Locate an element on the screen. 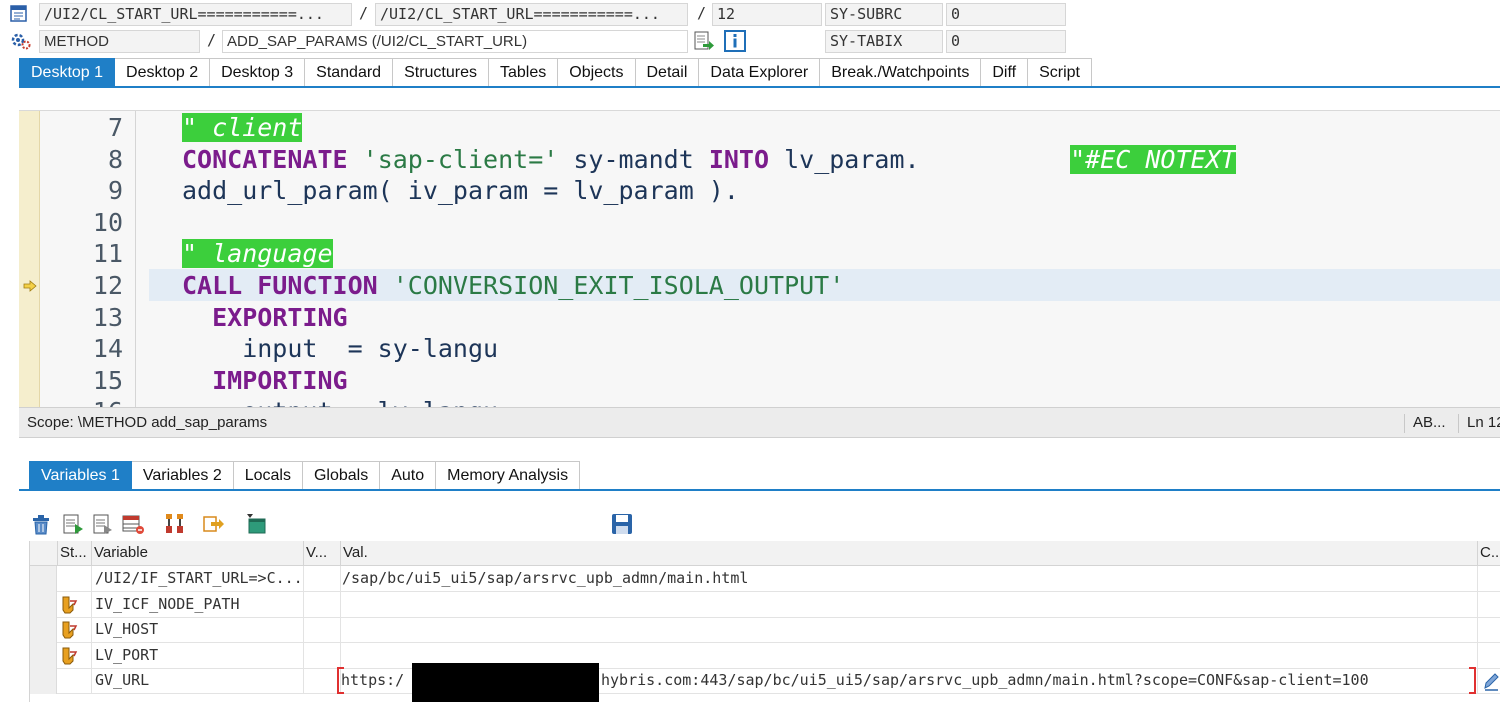 The image size is (1500, 702). info-icon is located at coordinates (735, 43).